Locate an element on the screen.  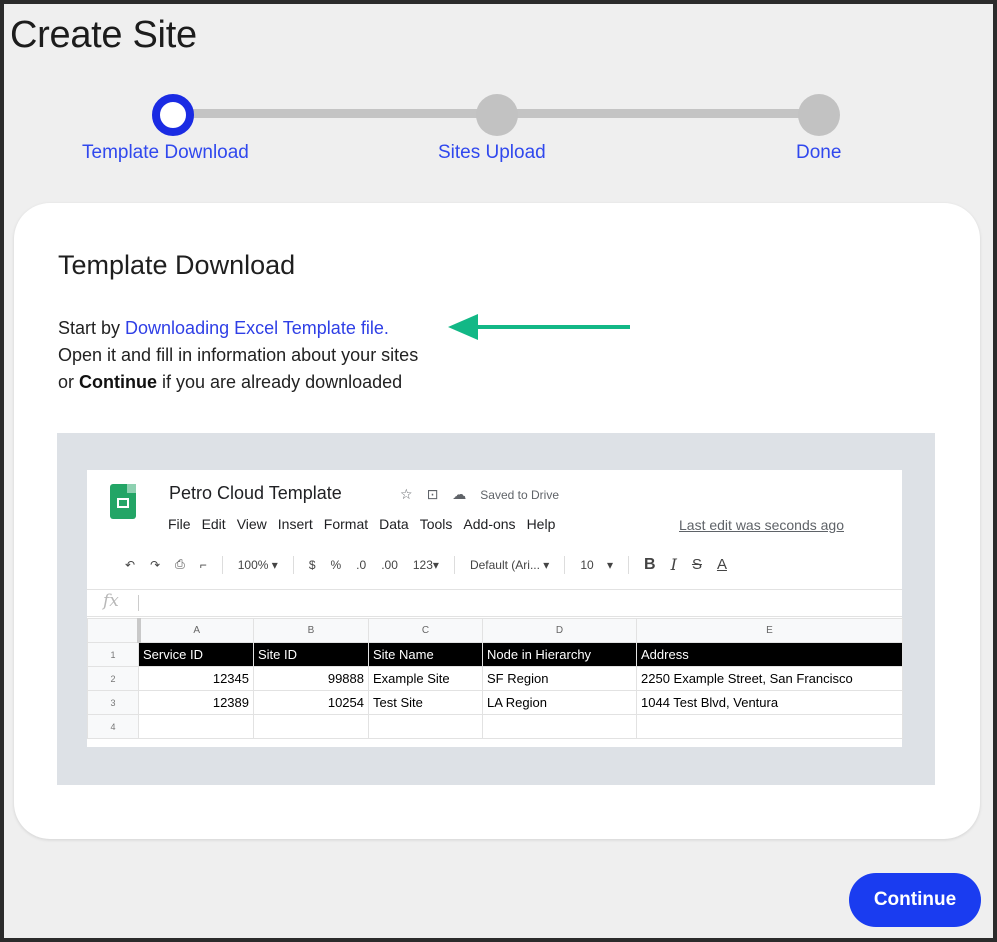
step-dot-done is located at coordinates (819, 115).